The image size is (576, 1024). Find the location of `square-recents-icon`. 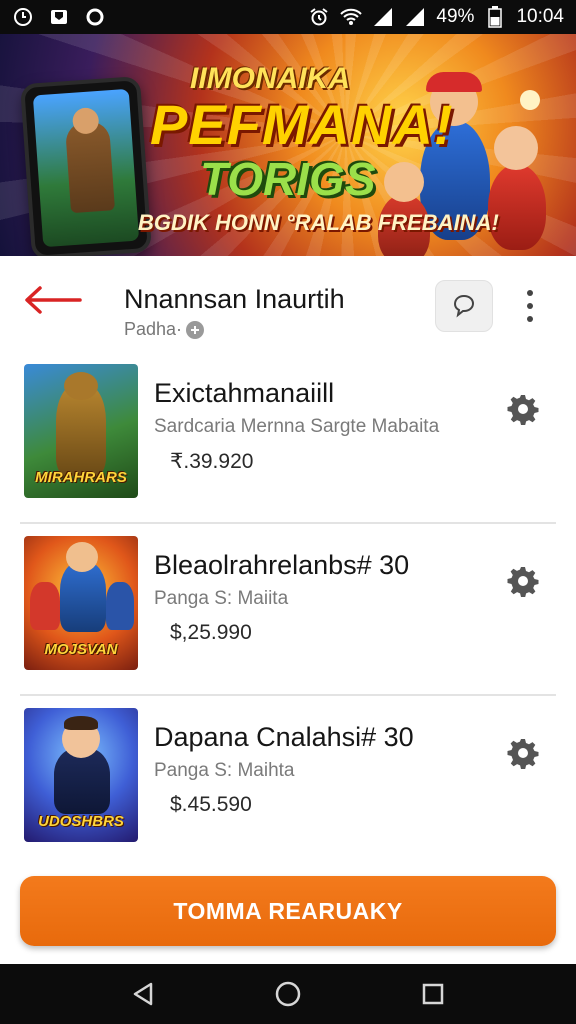

square-recents-icon is located at coordinates (433, 994).